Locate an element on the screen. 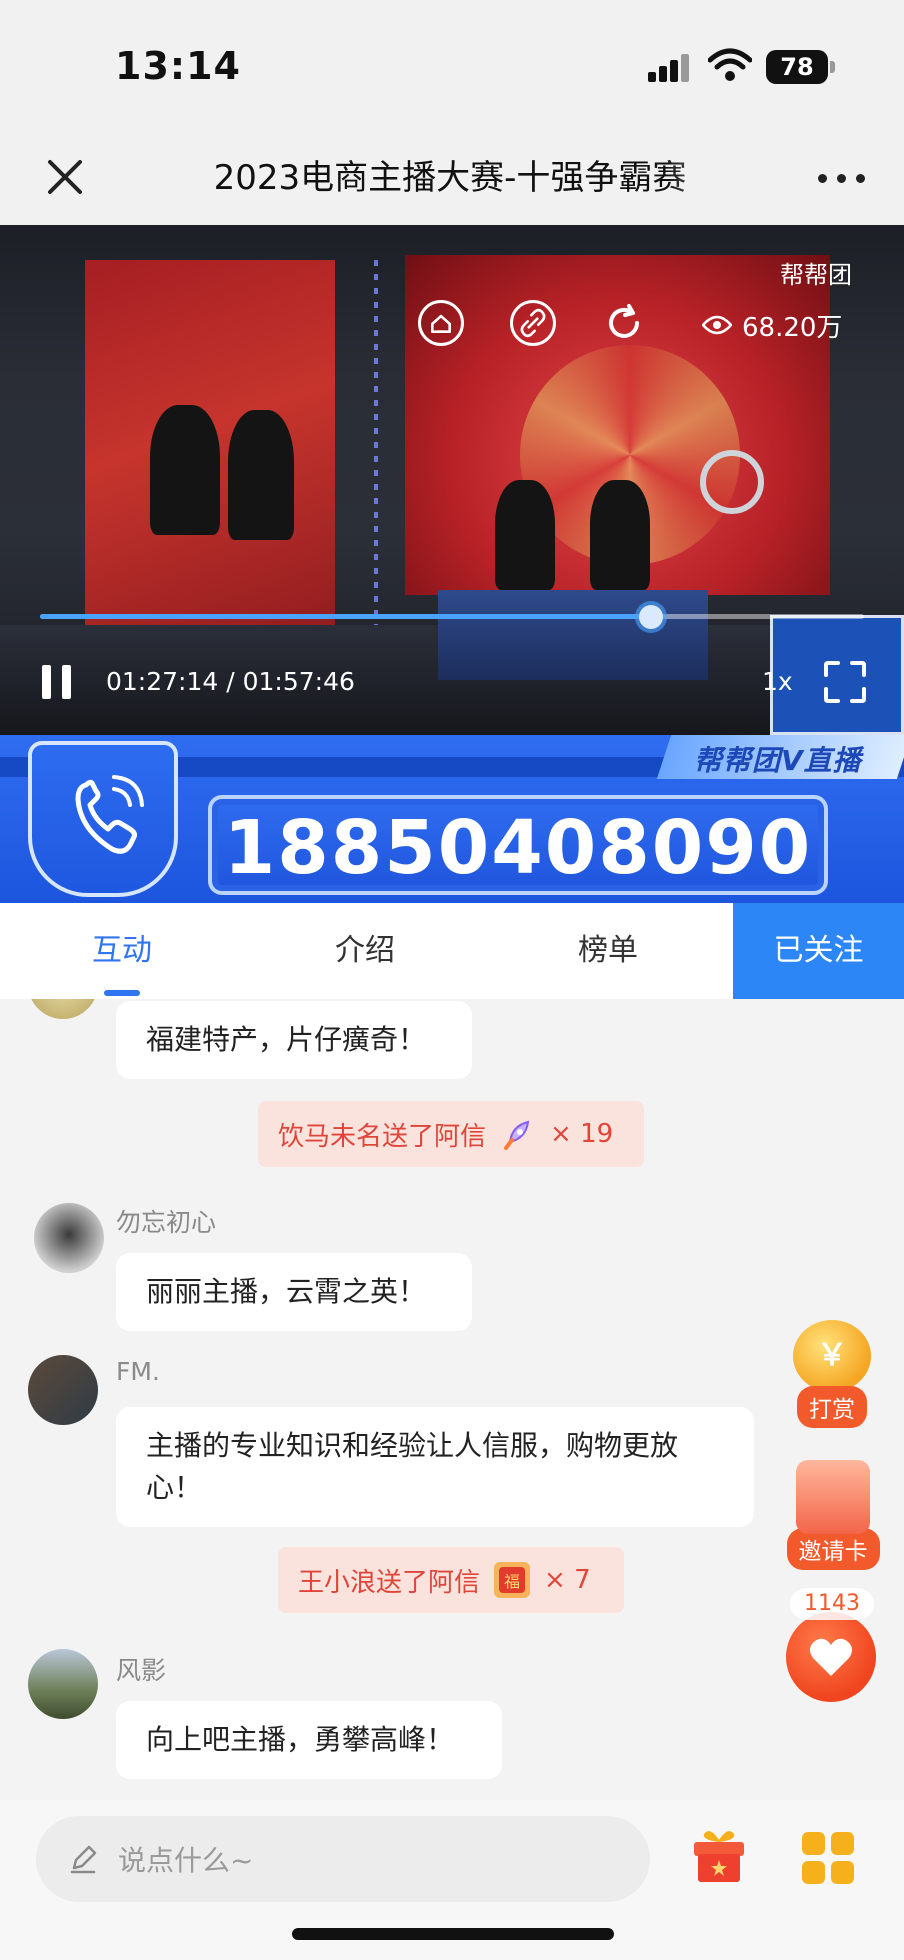 The width and height of the screenshot is (904, 1960). progress-scrubber is located at coordinates (650, 617).